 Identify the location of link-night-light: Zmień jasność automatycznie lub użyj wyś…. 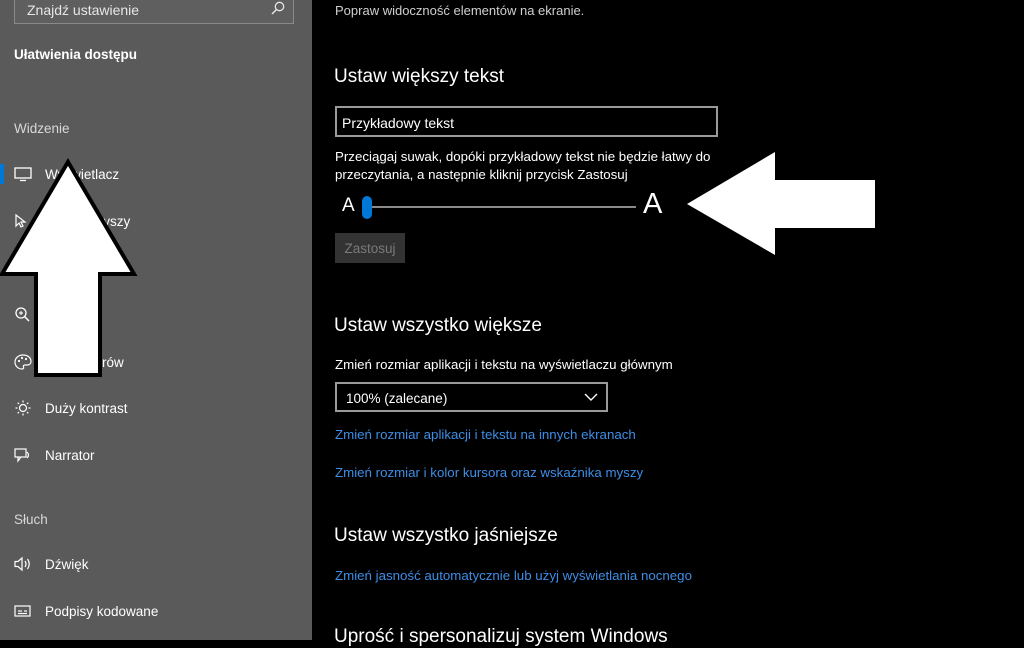
(513, 575).